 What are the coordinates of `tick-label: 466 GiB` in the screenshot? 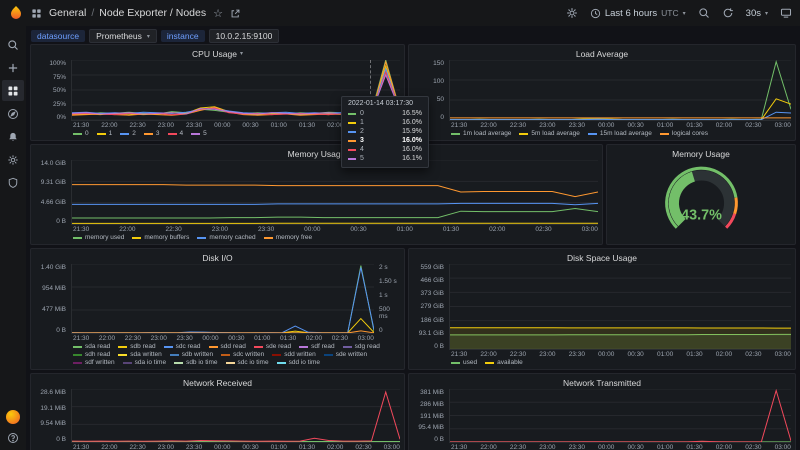 It's located at (432, 281).